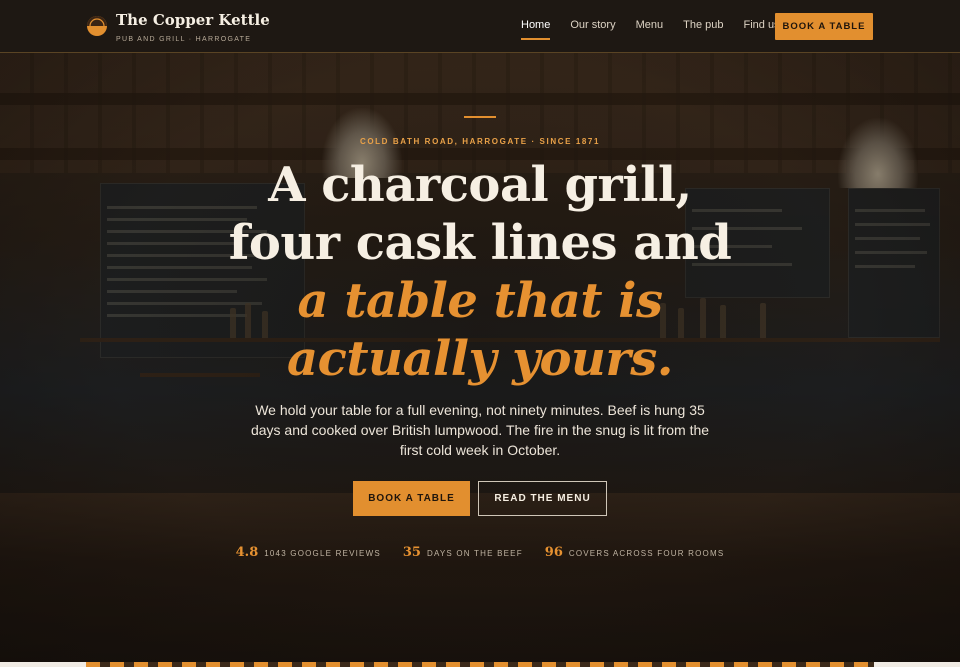 This screenshot has height=667, width=960. I want to click on nav-item-the-pub: The pub, so click(703, 25).